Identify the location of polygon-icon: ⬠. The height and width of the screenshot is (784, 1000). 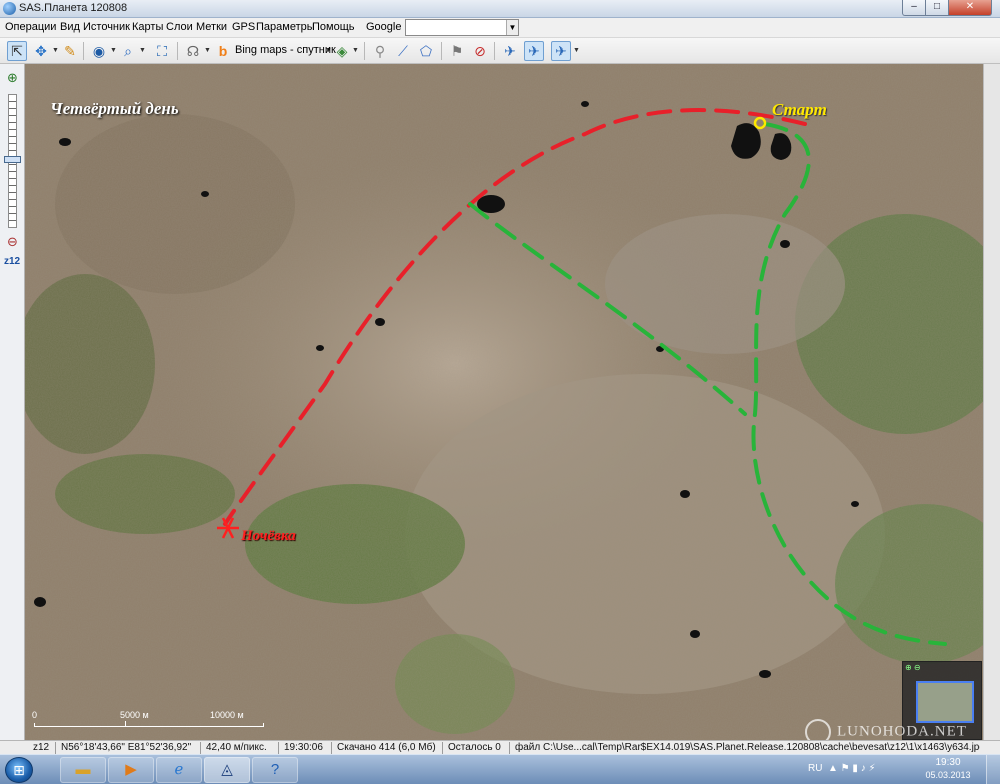
(426, 51).